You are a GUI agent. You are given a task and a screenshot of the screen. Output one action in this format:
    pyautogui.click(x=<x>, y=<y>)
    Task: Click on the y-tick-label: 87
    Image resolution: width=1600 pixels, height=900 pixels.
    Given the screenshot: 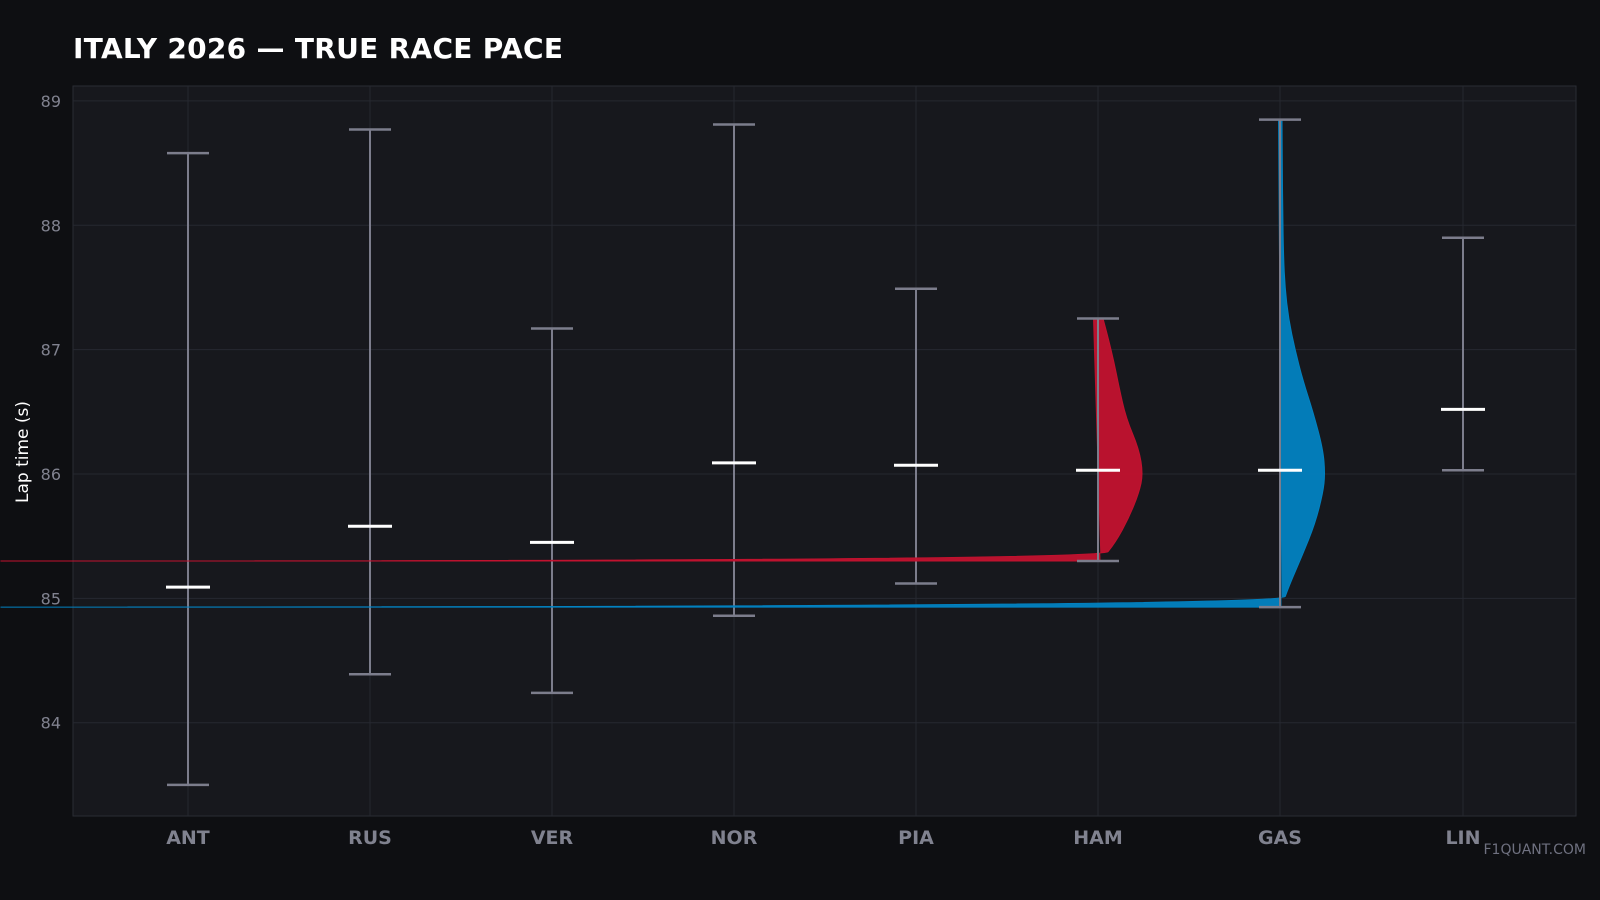 What is the action you would take?
    pyautogui.click(x=51, y=350)
    